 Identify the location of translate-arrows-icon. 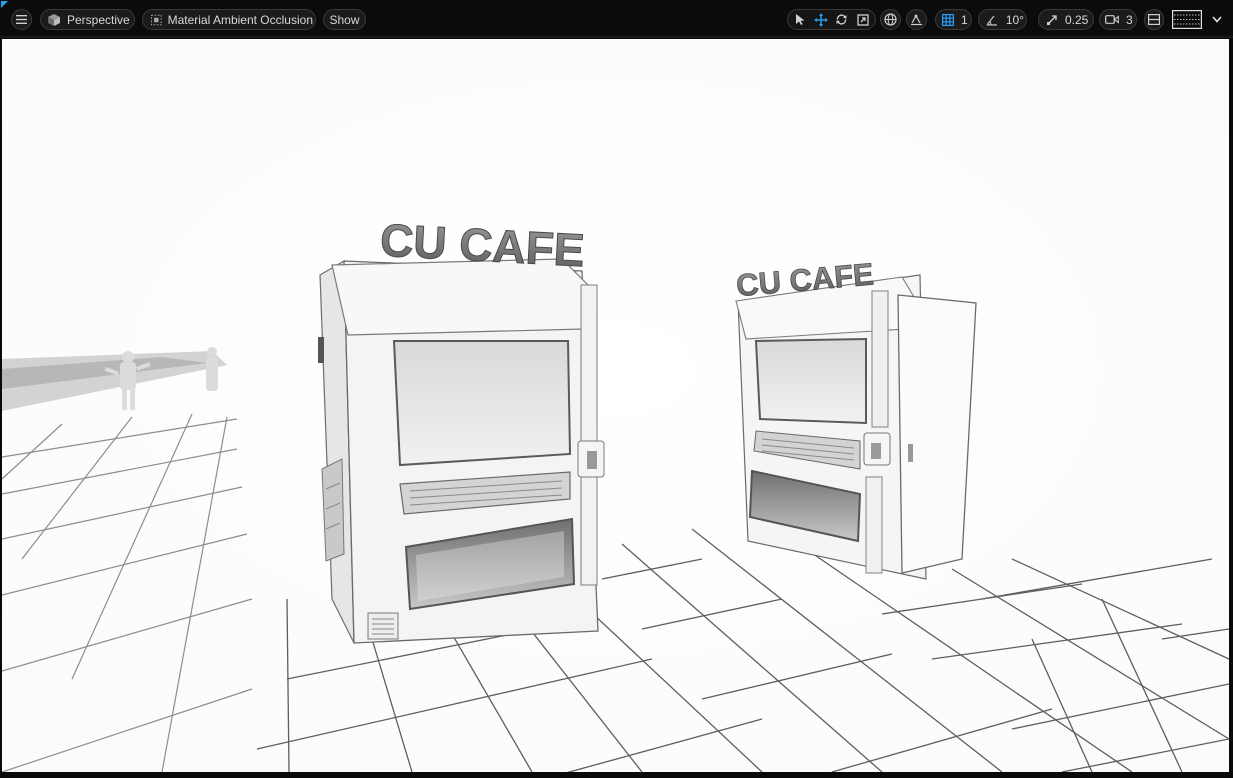
(820, 19).